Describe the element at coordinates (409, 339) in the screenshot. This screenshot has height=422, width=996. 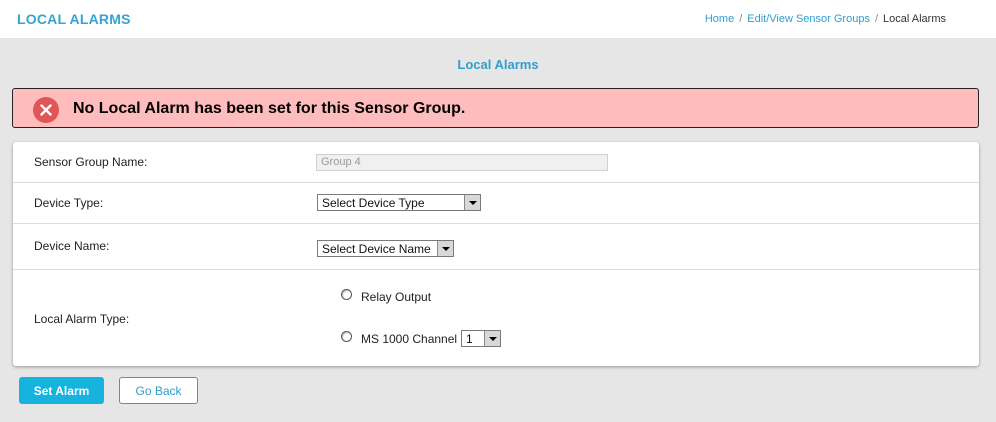
I see `ms-channel-label: MS 1000 Channel` at that location.